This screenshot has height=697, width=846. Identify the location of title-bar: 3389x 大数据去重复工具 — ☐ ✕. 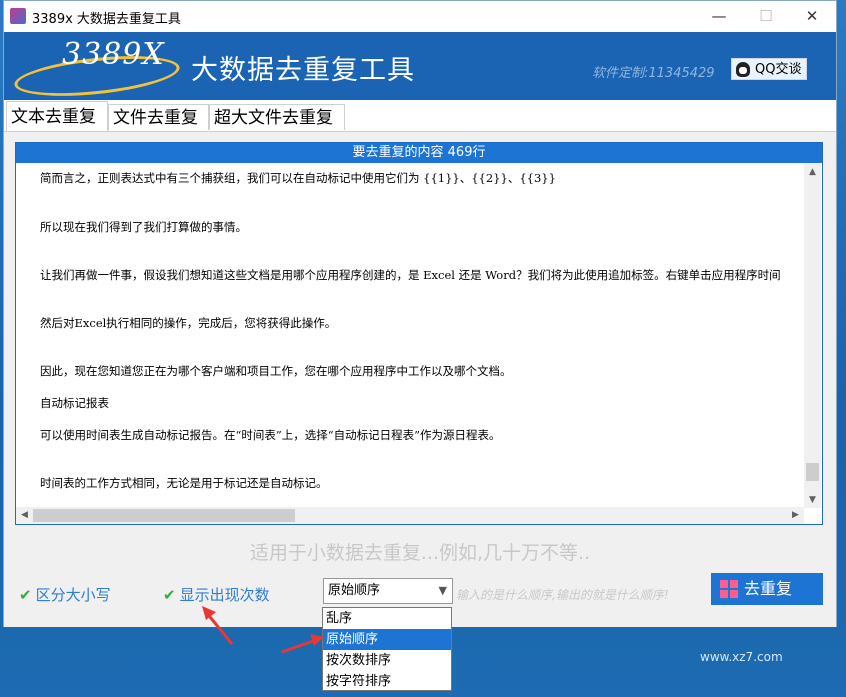
(420, 16).